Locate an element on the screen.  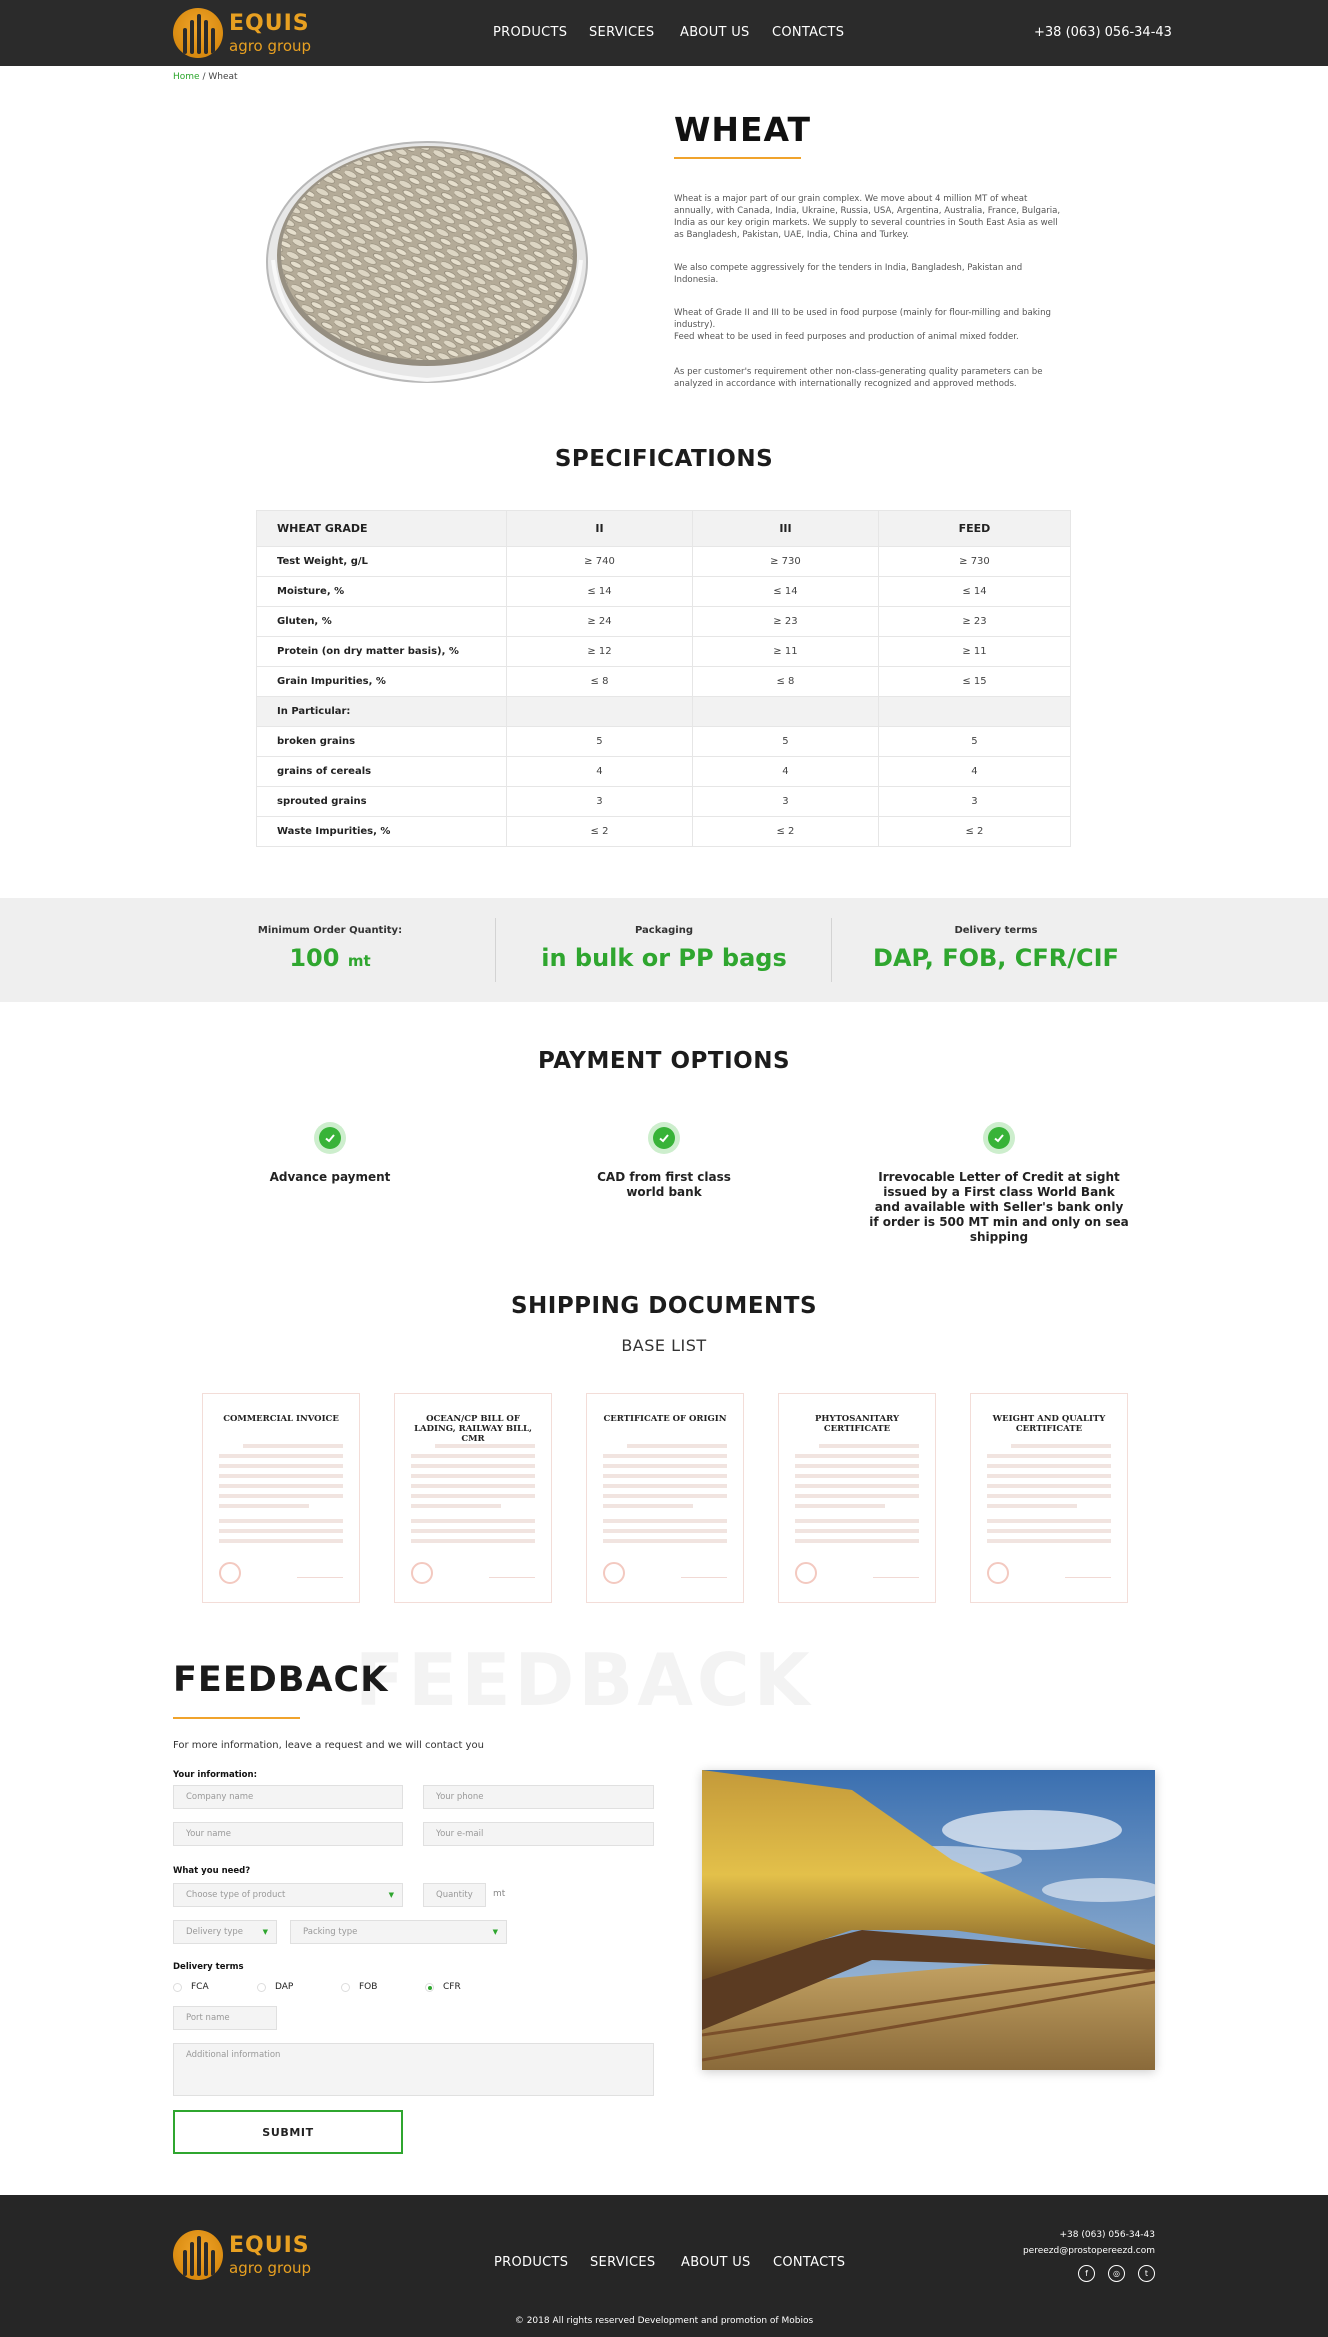
payment-option: CAD from first class world bank is located at coordinates (664, 1161).